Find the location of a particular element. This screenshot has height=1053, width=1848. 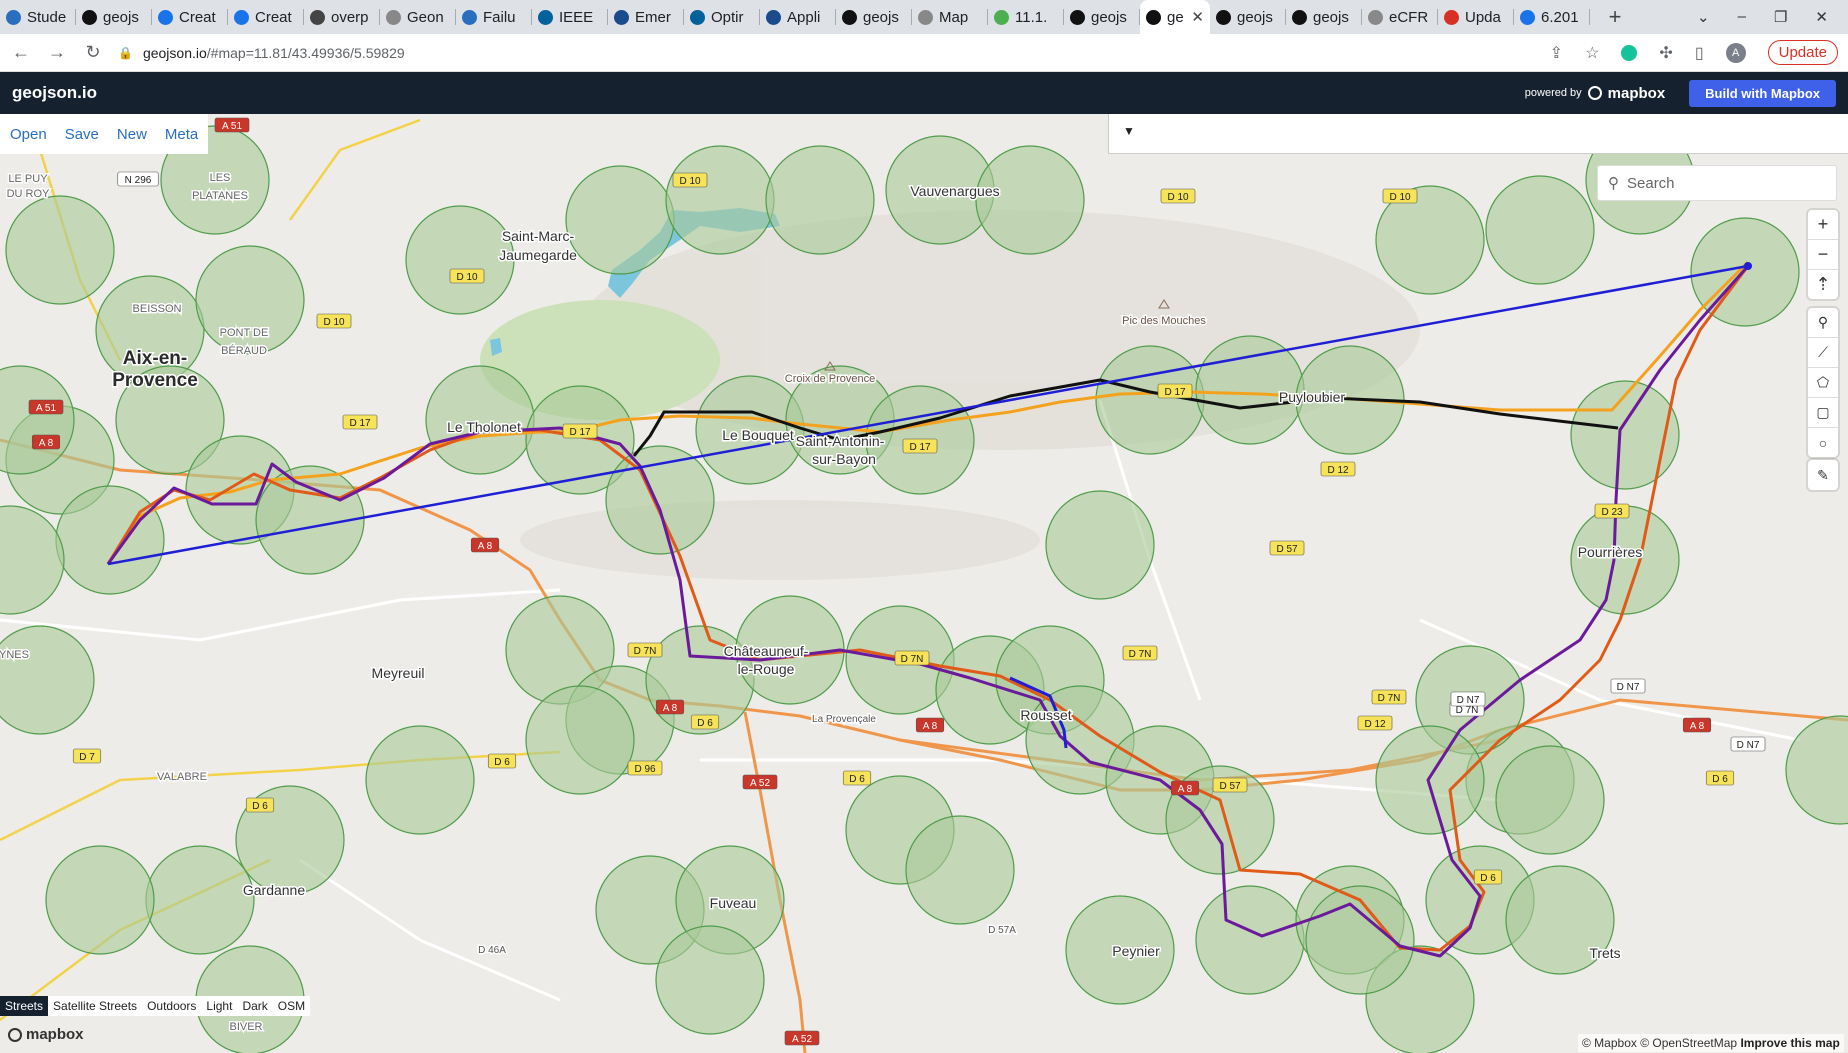

profile-avatar: A is located at coordinates (1735, 52).